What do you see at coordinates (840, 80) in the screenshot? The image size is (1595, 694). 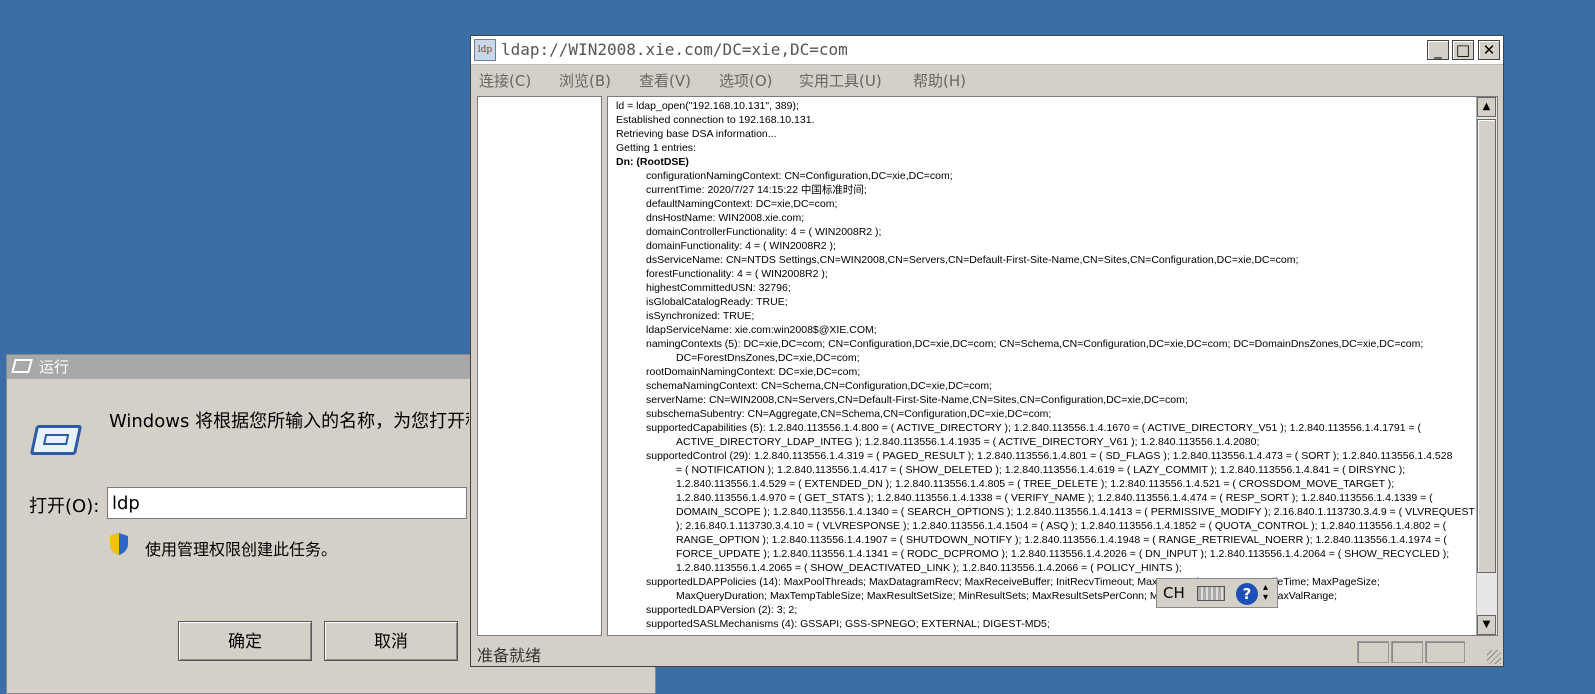 I see `menu-utilities: 实用工具(U)` at bounding box center [840, 80].